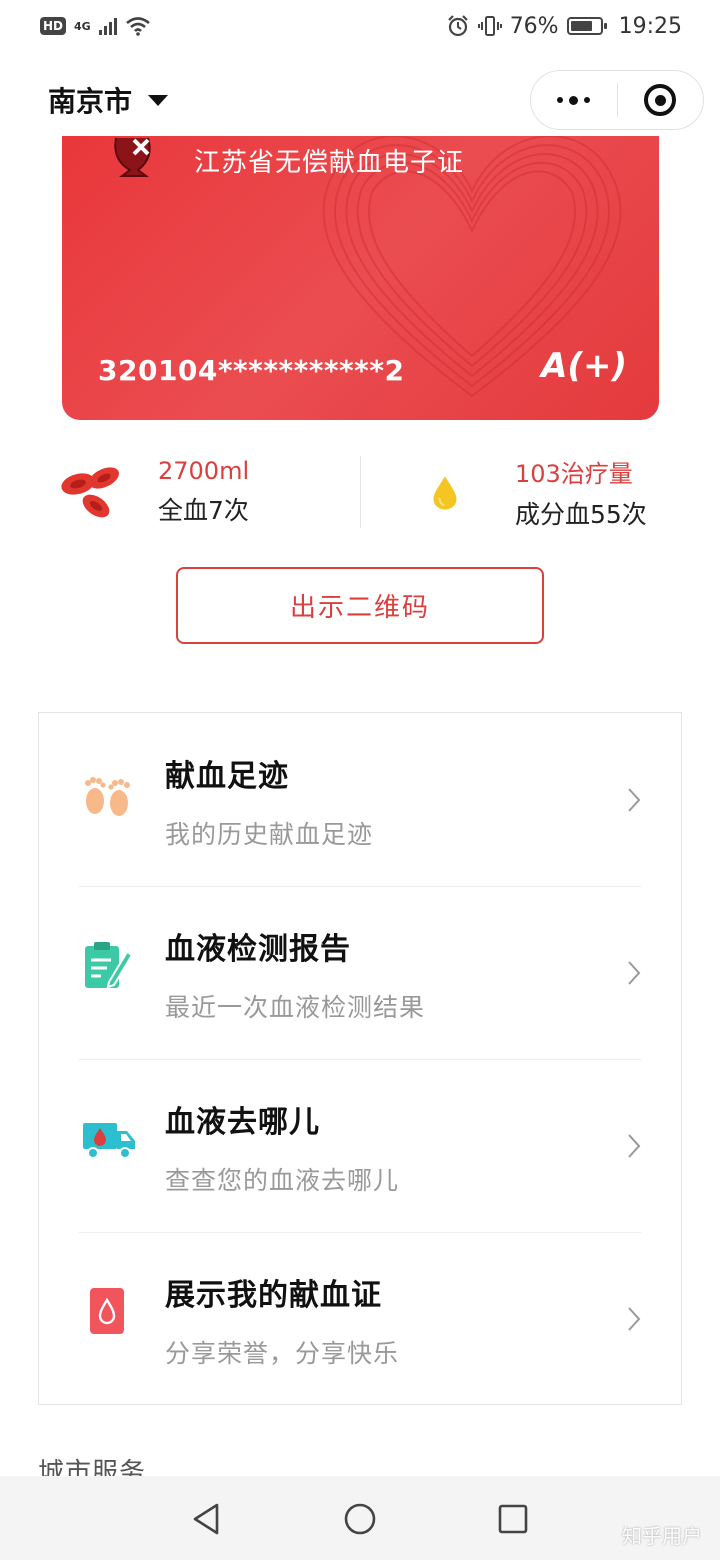  I want to click on yellow-drop-icon, so click(445, 493).